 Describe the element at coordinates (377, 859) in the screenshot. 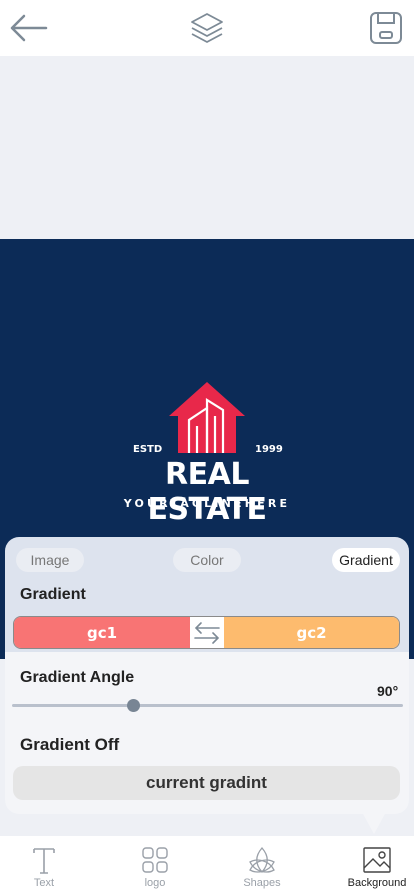

I see `image-icon` at that location.